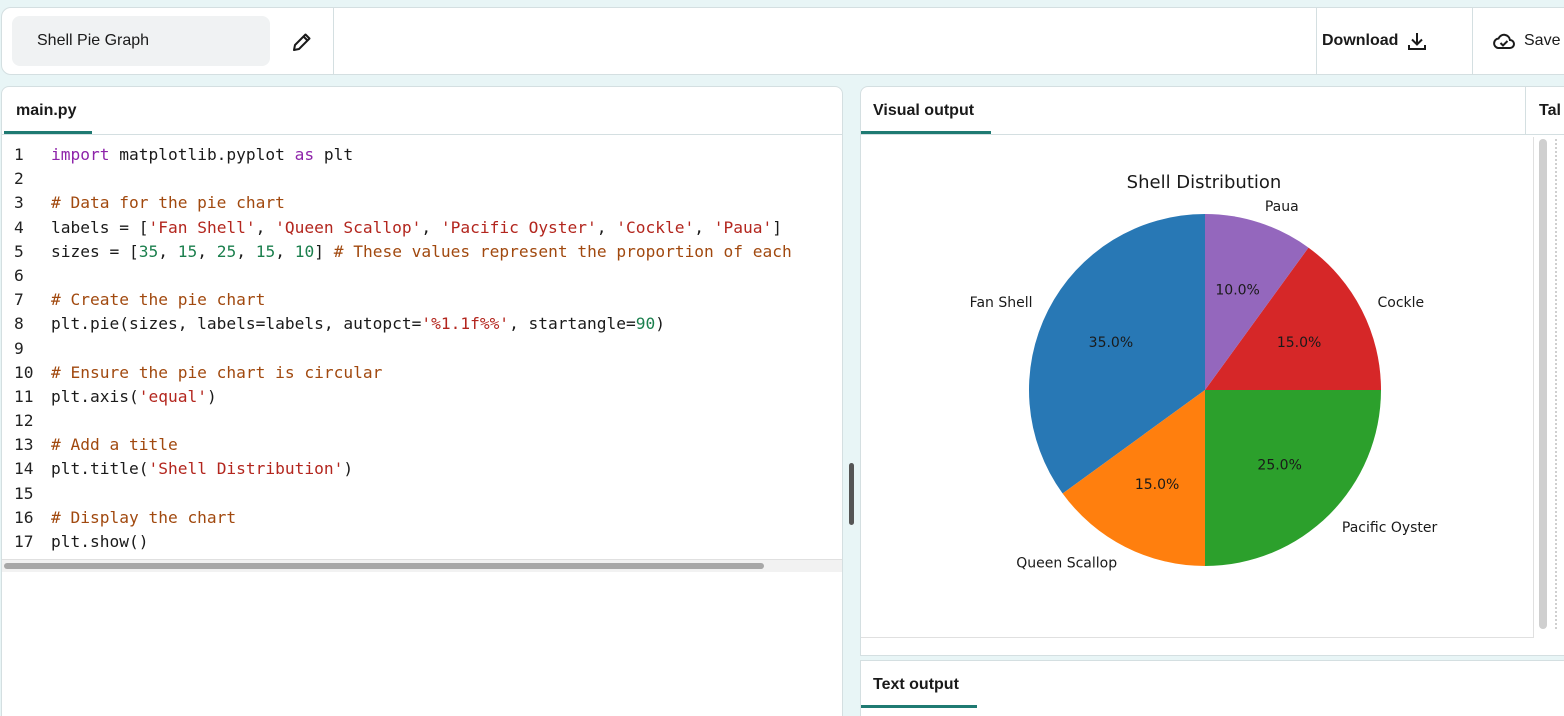  I want to click on top-toolbar: Shell Pie Graph Download Save, so click(782, 41).